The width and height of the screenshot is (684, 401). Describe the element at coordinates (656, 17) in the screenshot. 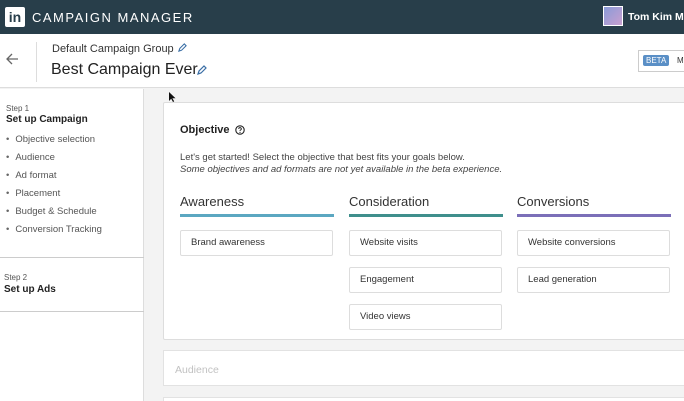

I see `user-name: Tom Kim Ma` at that location.